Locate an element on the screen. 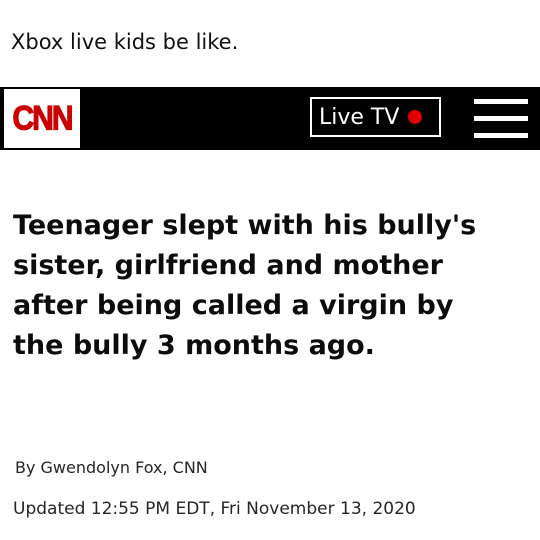 This screenshot has width=540, height=540. menu-bar-top is located at coordinates (501, 101).